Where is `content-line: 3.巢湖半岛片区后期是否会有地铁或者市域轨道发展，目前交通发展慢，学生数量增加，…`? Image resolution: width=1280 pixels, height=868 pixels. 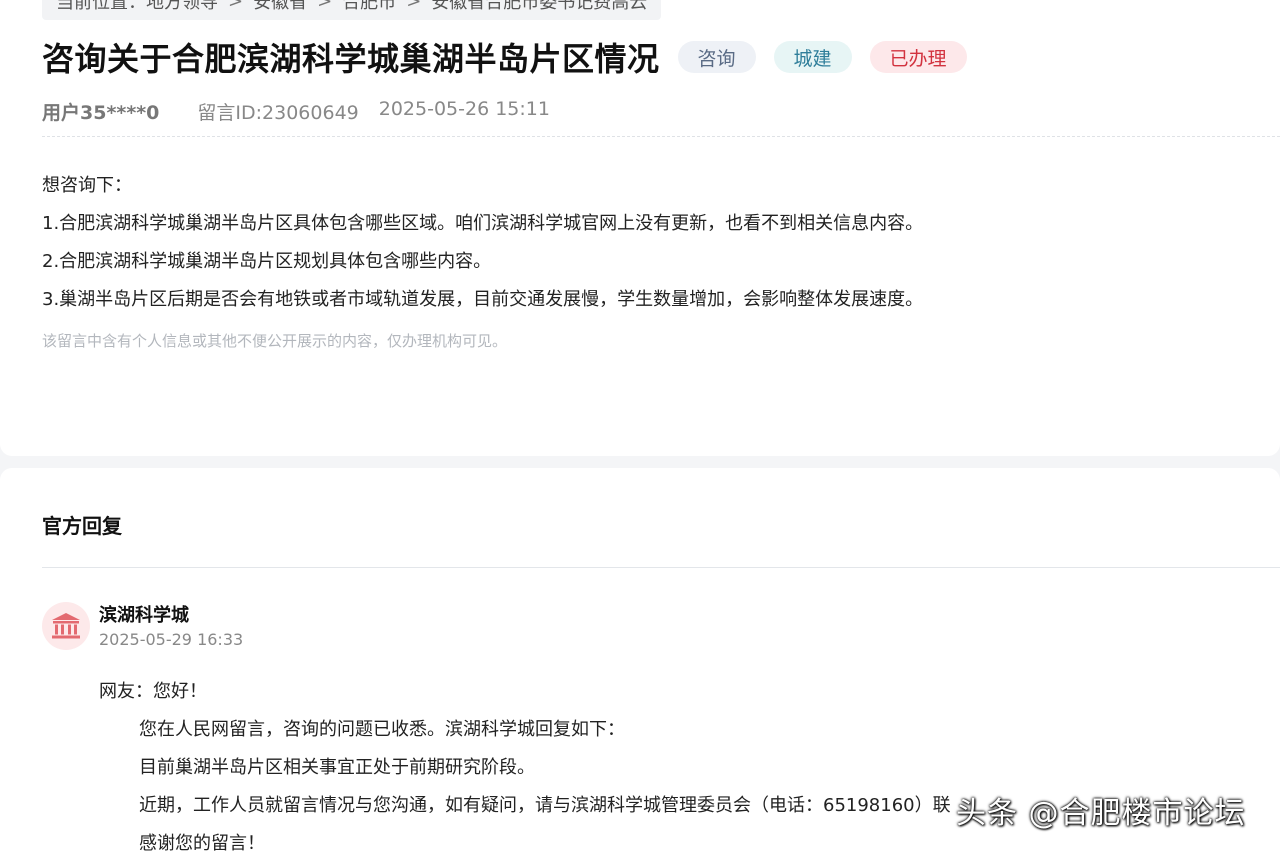
content-line: 3.巢湖半岛片区后期是否会有地铁或者市域轨道发展，目前交通发展慢，学生数量增加，… is located at coordinates (483, 299).